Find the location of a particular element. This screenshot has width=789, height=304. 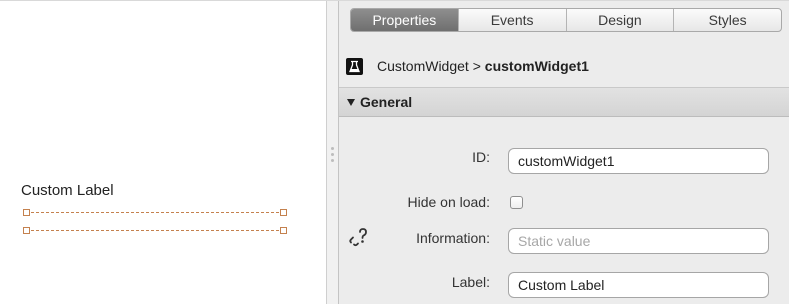

id-field is located at coordinates (638, 161).